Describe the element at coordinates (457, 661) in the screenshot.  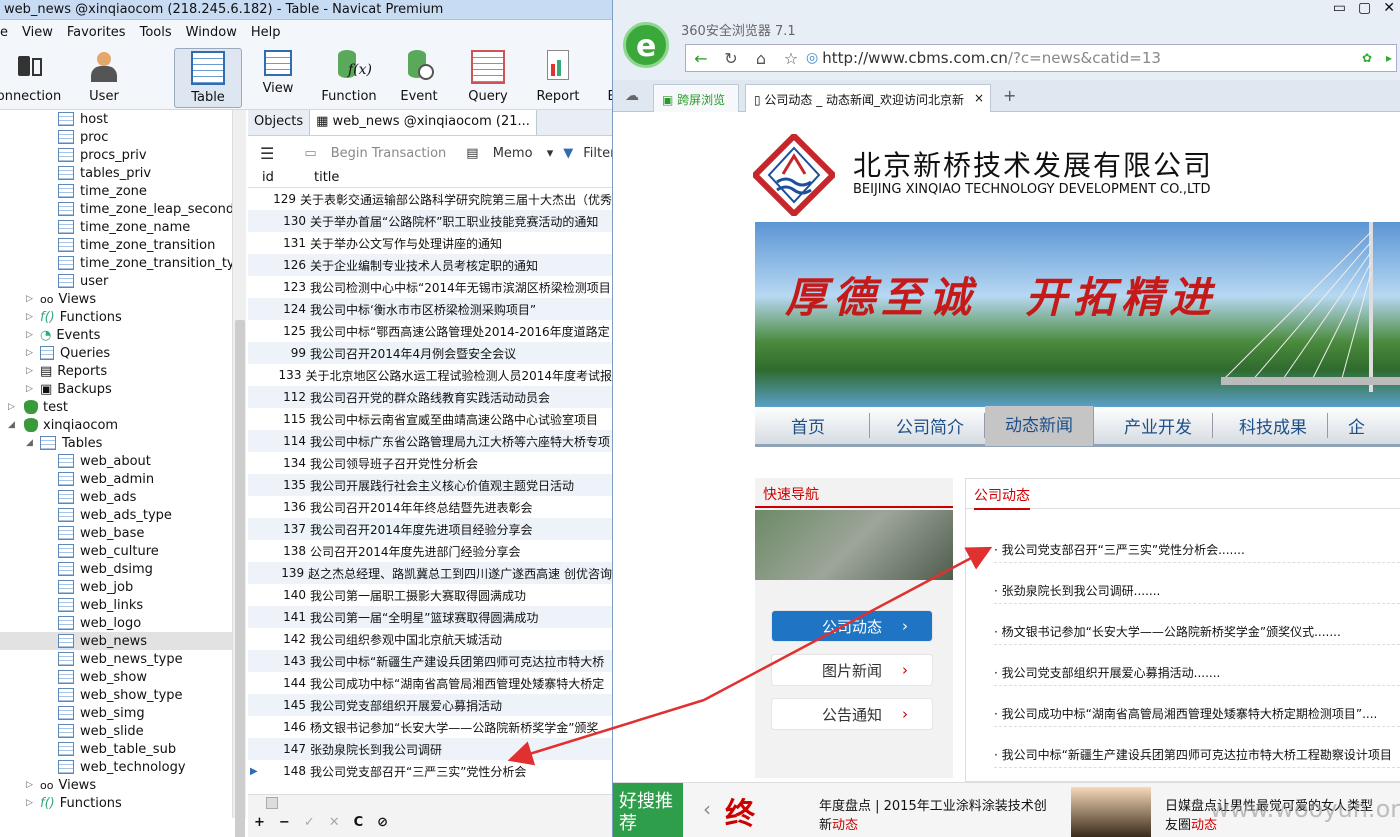
I see `cell-title: 我公司中标“新疆生产建设兵团第四师可克达拉市特大桥` at that location.